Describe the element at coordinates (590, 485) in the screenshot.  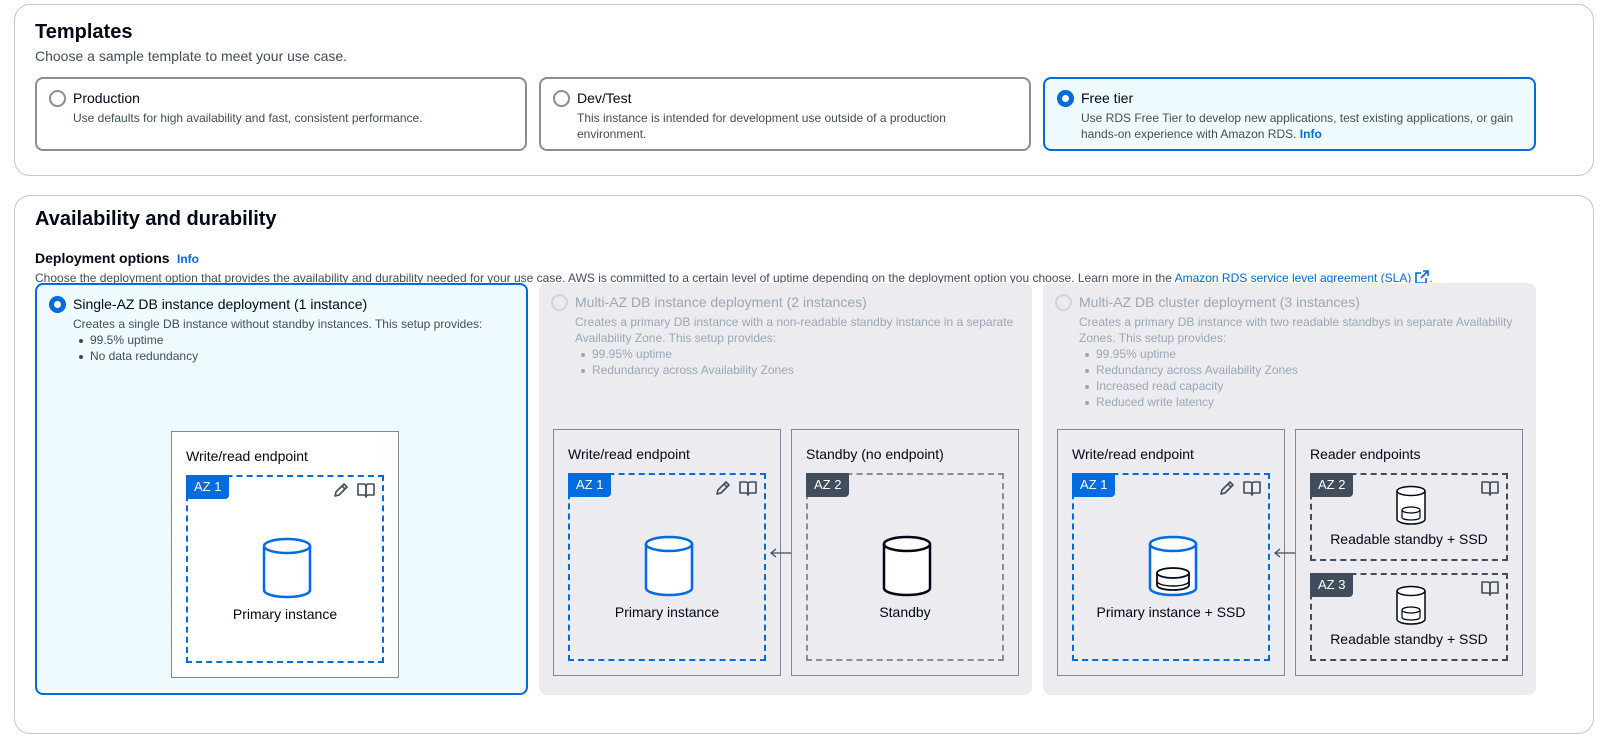
I see `multi-instance-az1-badge: AZ 1` at that location.